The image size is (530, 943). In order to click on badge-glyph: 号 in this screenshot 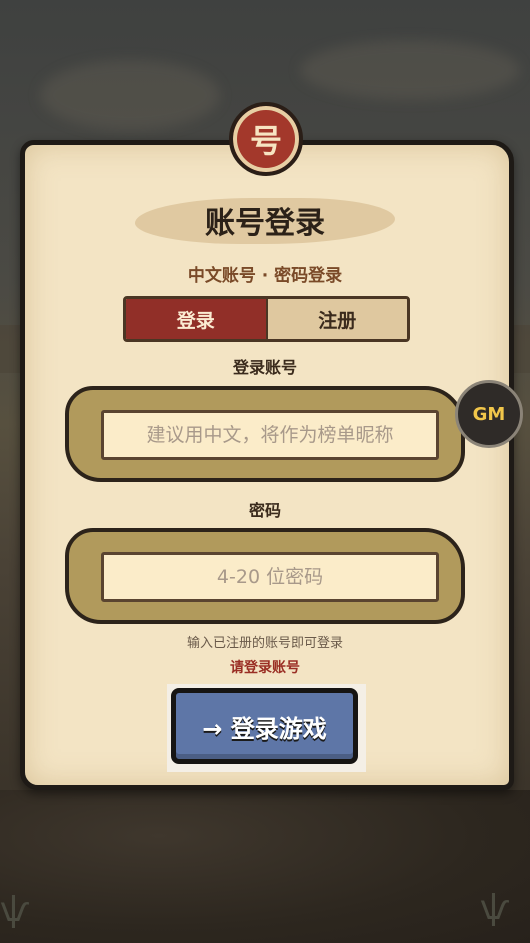, I will do `click(265, 141)`.